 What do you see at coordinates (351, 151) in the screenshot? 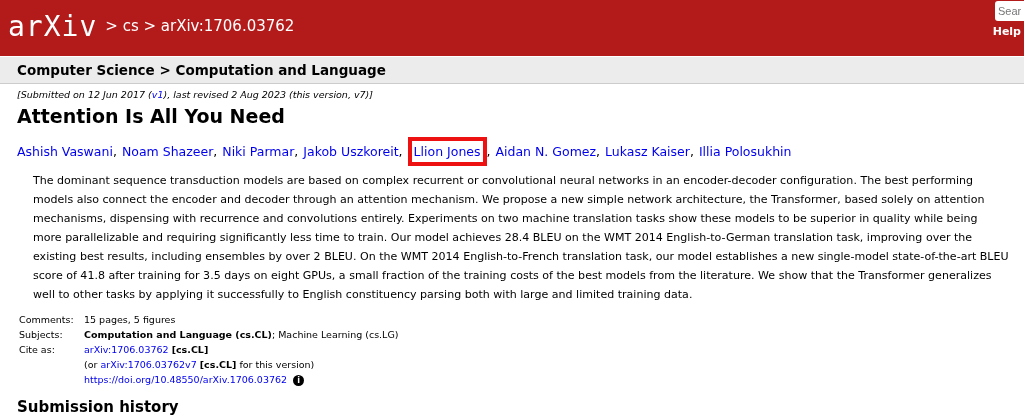
I see `author-link: Jakob Uszkoreit` at bounding box center [351, 151].